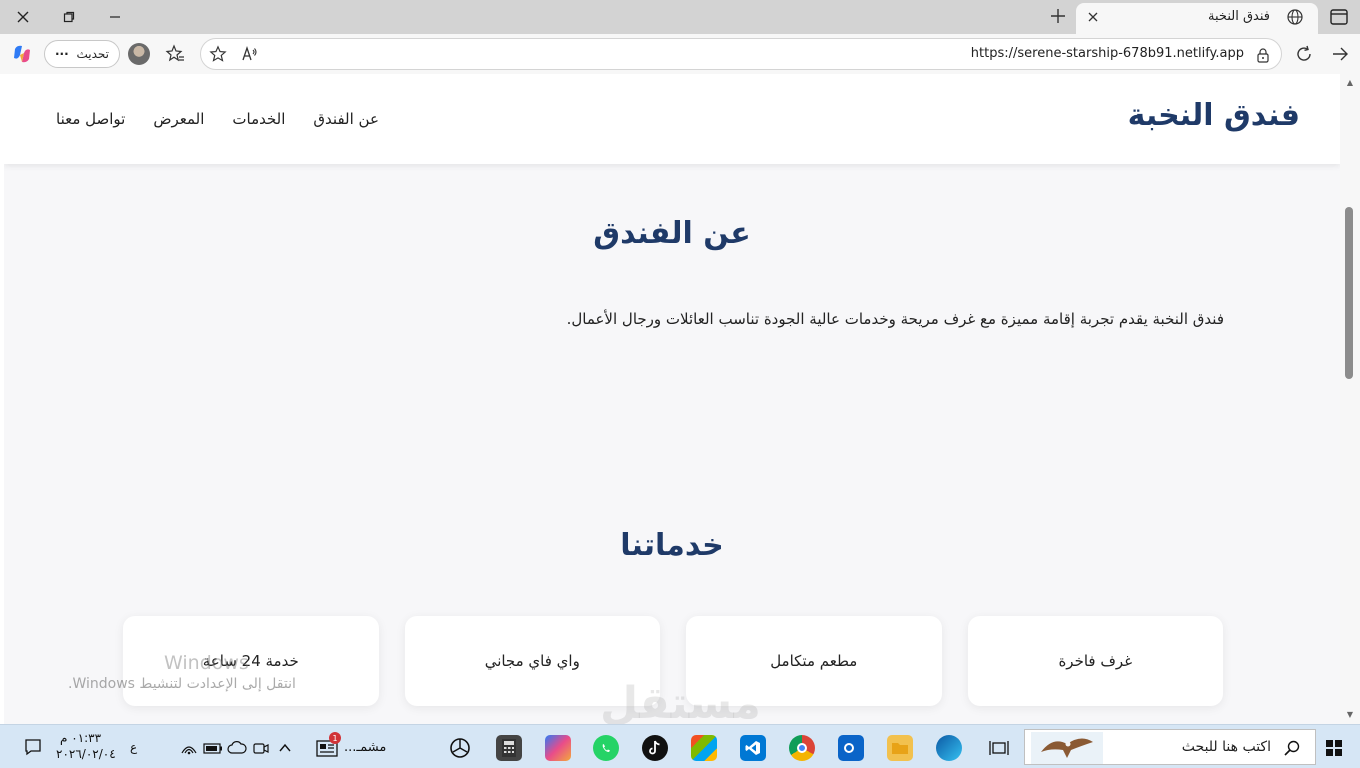 The height and width of the screenshot is (768, 1360). Describe the element at coordinates (206, 663) in the screenshot. I see `windows-activation-title: Windows` at that location.